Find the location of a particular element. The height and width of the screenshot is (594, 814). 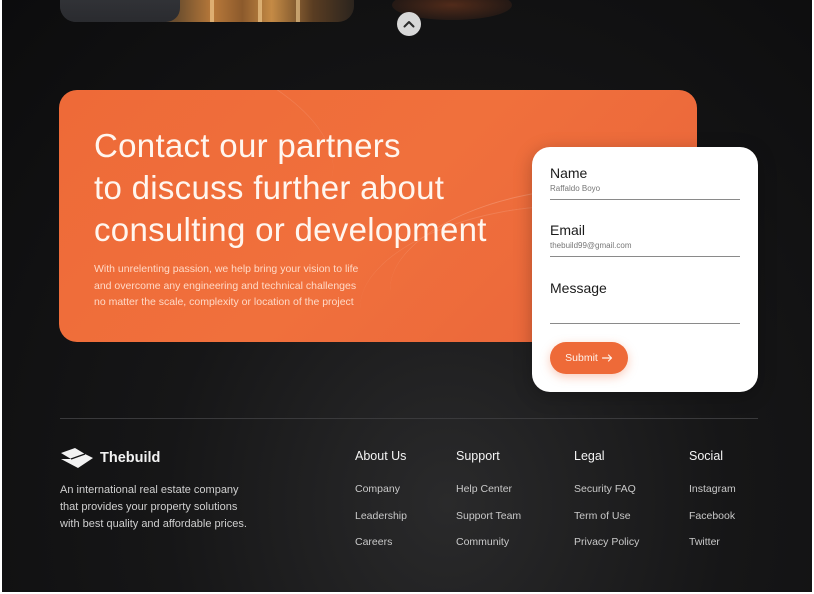

message-field-group: Message is located at coordinates (645, 302).